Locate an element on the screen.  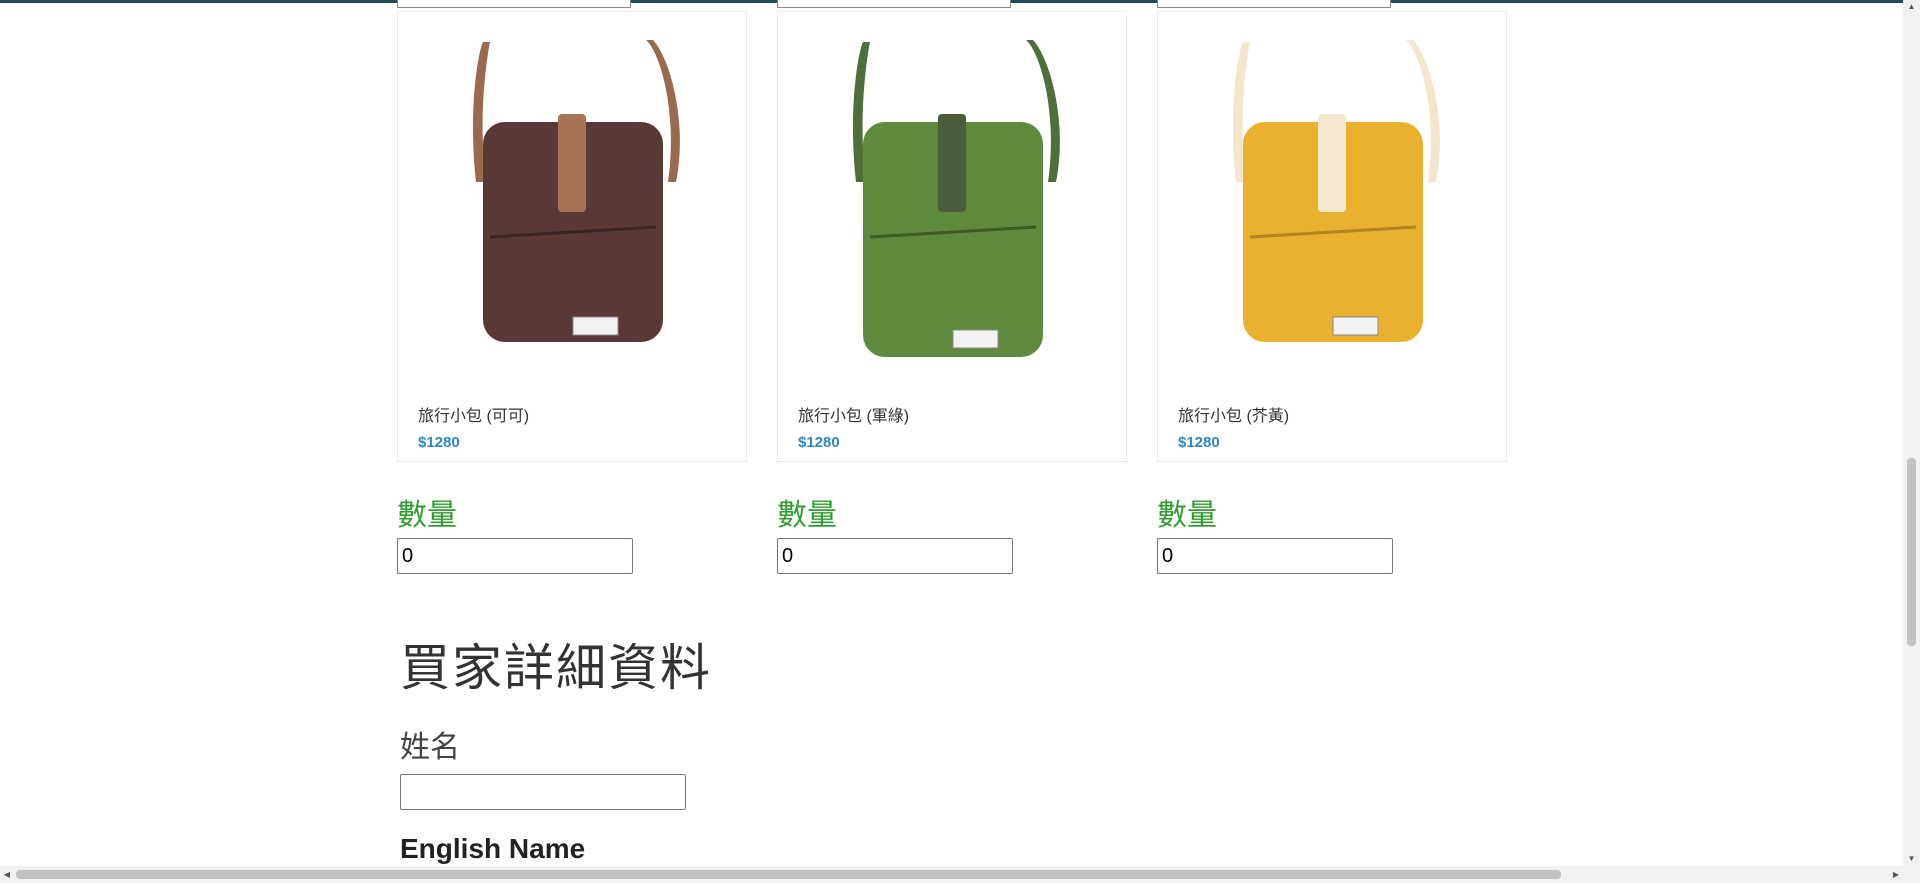
vertical-scroll-thumb is located at coordinates (1911, 552).